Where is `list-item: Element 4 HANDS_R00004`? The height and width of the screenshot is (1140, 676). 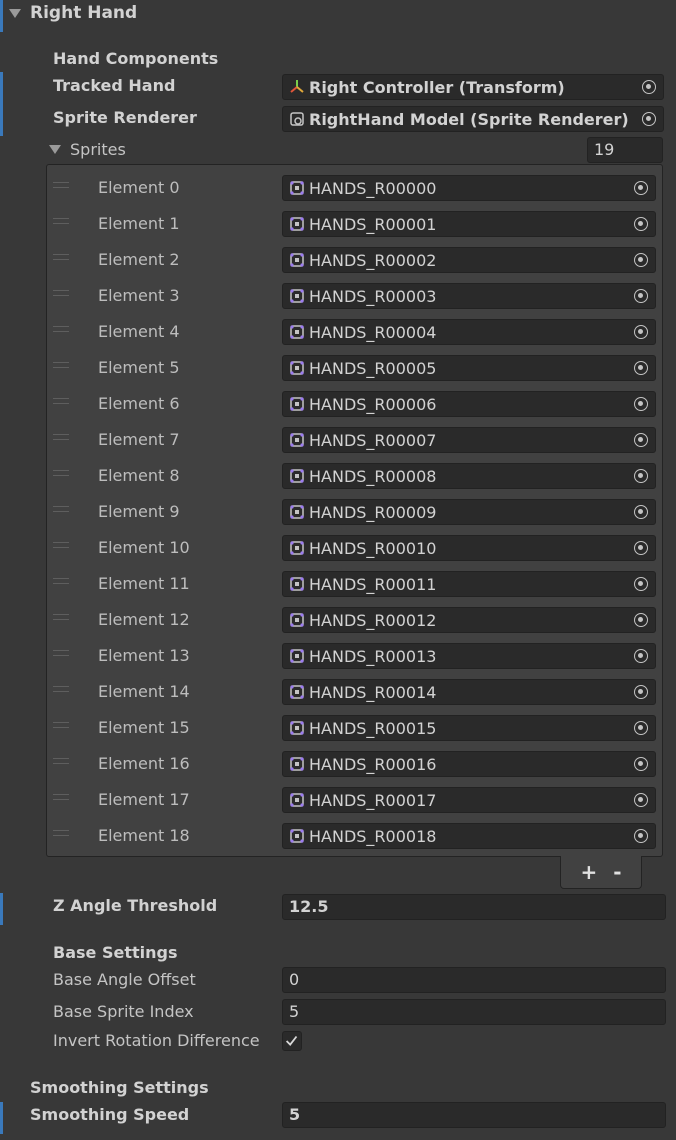 list-item: Element 4 HANDS_R00004 is located at coordinates (354, 332).